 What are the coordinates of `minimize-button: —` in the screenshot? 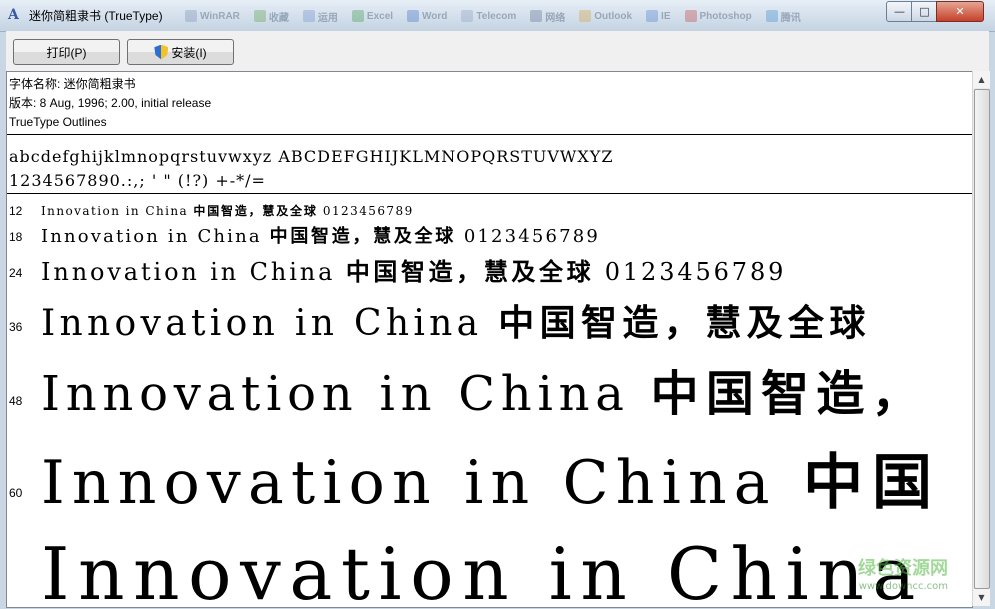 It's located at (899, 11).